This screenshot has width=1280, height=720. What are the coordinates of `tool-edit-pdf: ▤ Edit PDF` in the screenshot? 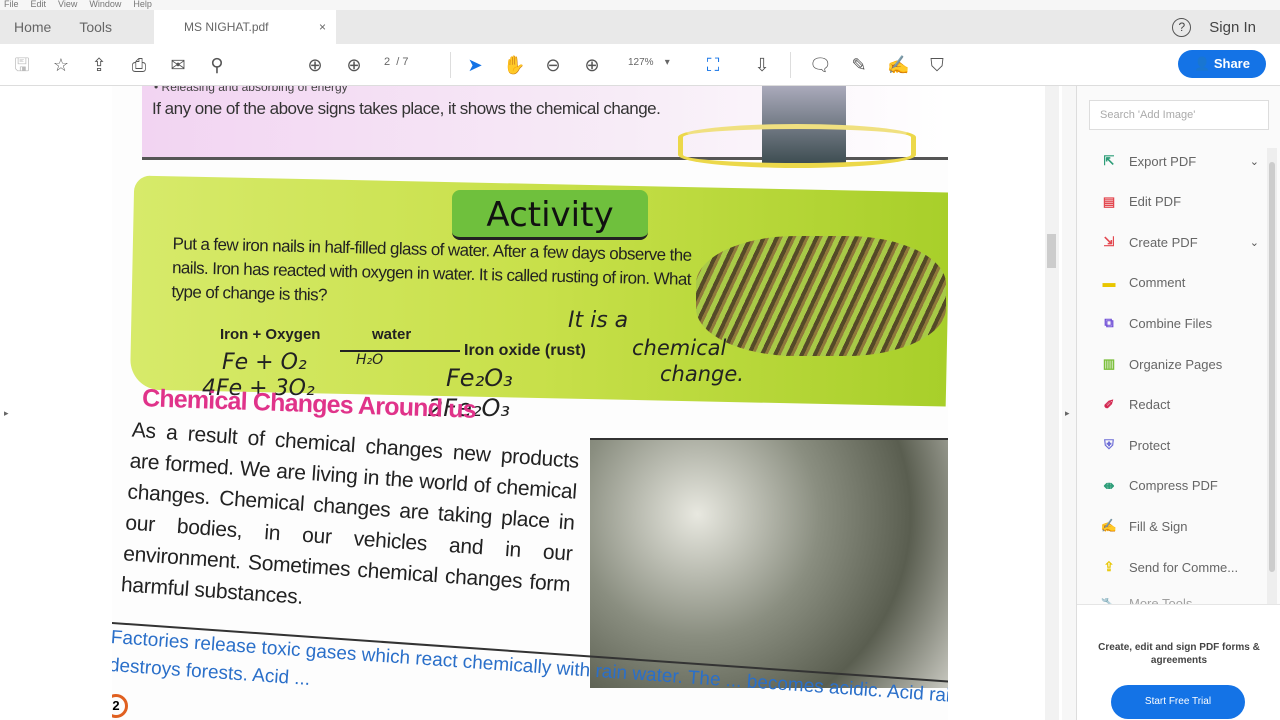 It's located at (1179, 202).